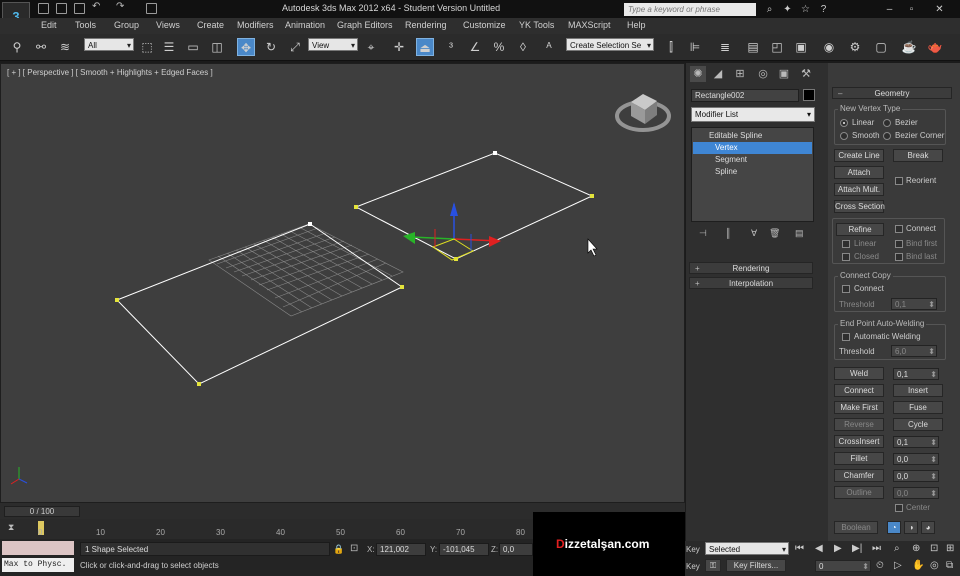 This screenshot has height=576, width=960. Describe the element at coordinates (894, 527) in the screenshot. I see `union-icon: ◔` at that location.